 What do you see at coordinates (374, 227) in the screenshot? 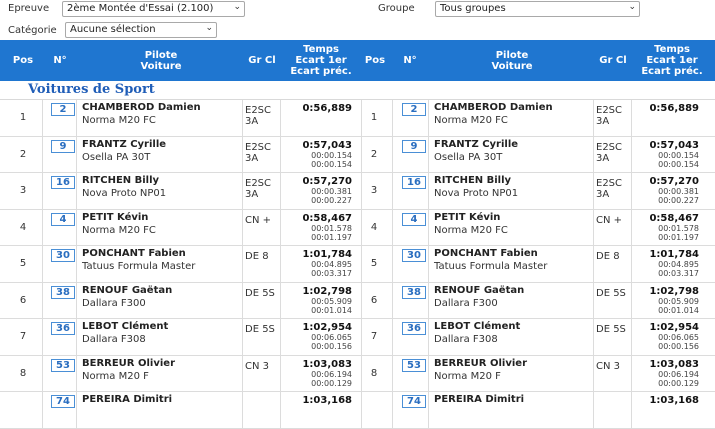
I see `position-cell: 4` at bounding box center [374, 227].